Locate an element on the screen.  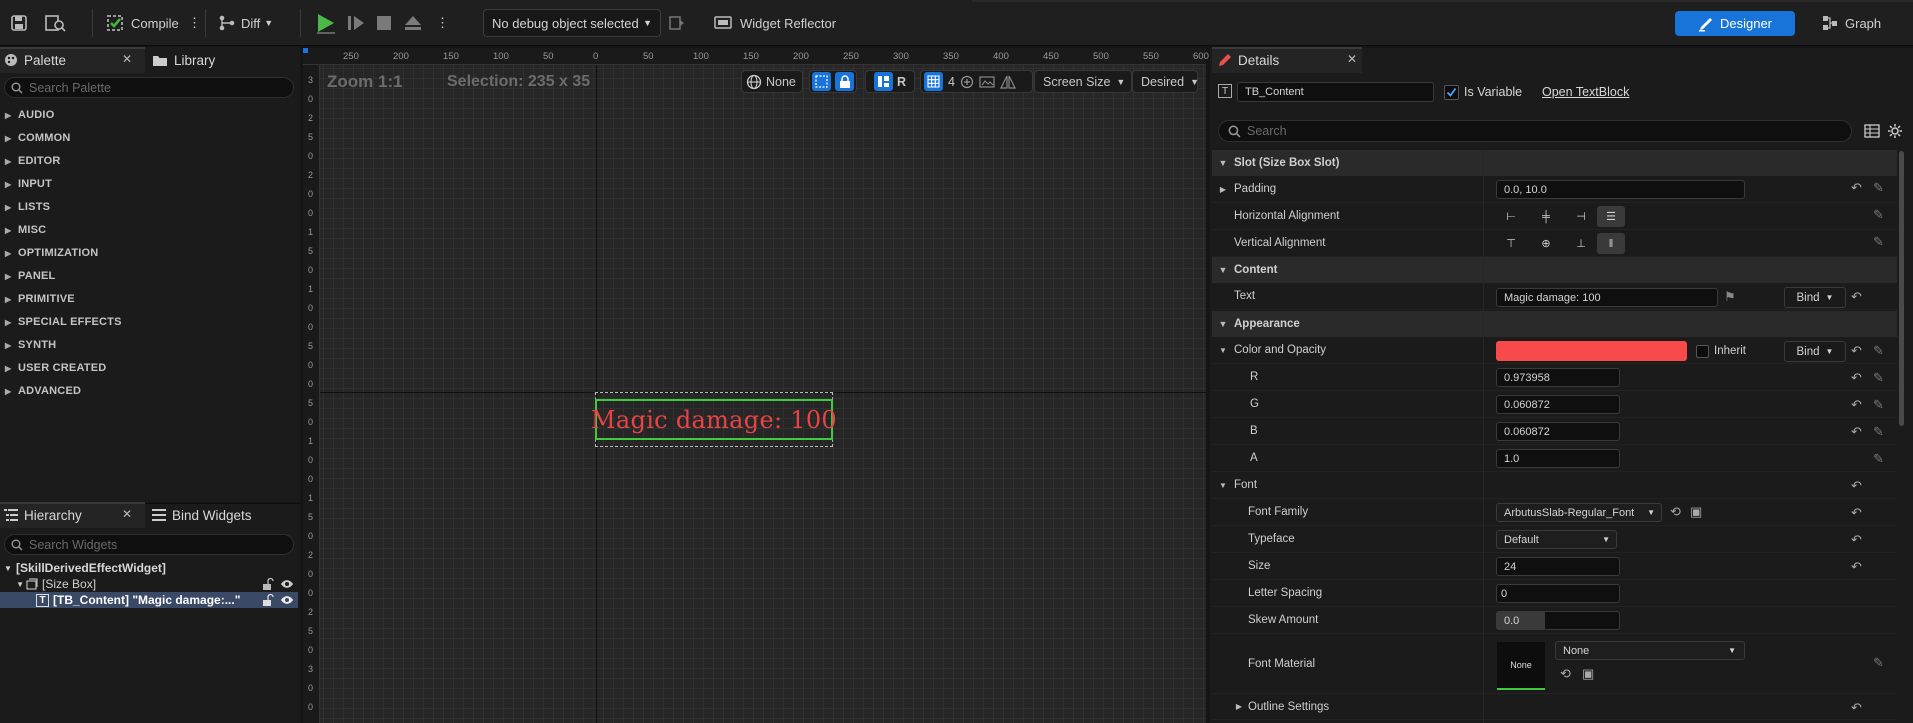
palette-category: ▶ OPTIMIZATION is located at coordinates (149, 253).